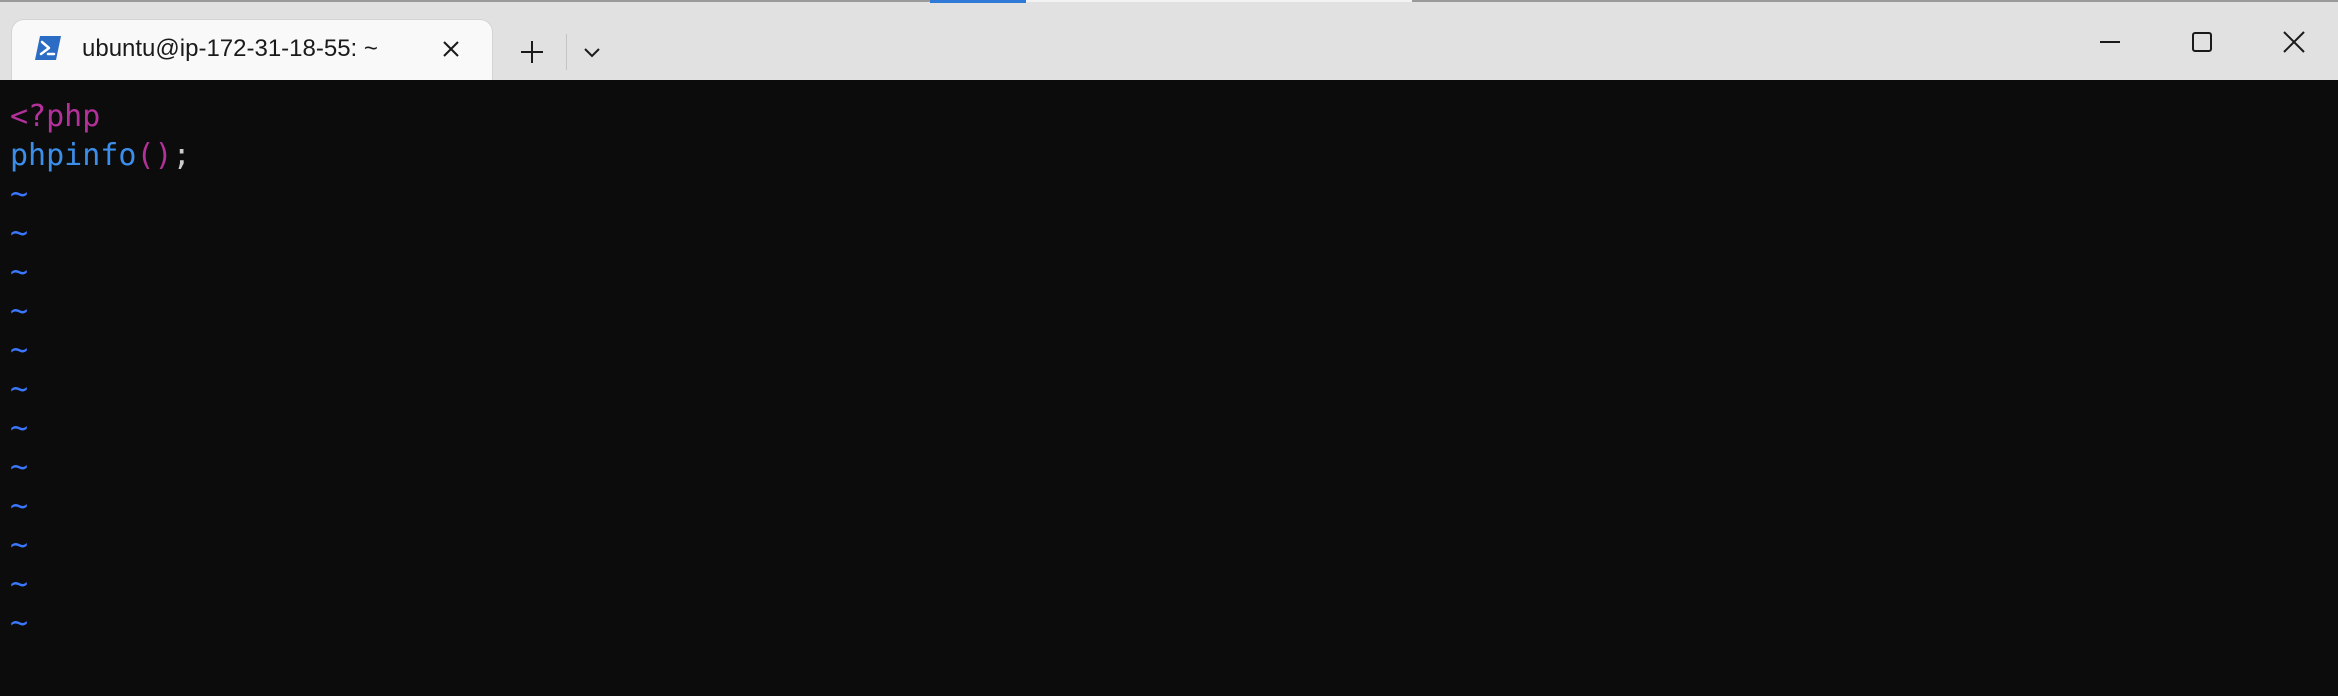 The width and height of the screenshot is (2338, 696). I want to click on maximize-icon, so click(2202, 42).